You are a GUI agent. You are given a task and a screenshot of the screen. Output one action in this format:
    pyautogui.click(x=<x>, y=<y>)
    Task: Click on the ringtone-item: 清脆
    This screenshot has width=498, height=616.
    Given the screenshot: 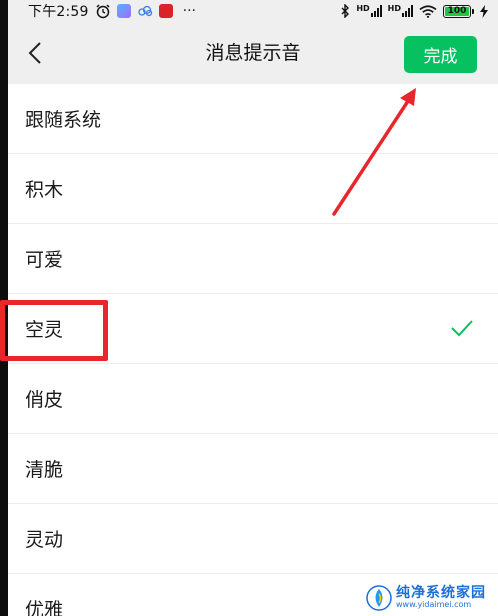 What is the action you would take?
    pyautogui.click(x=253, y=469)
    